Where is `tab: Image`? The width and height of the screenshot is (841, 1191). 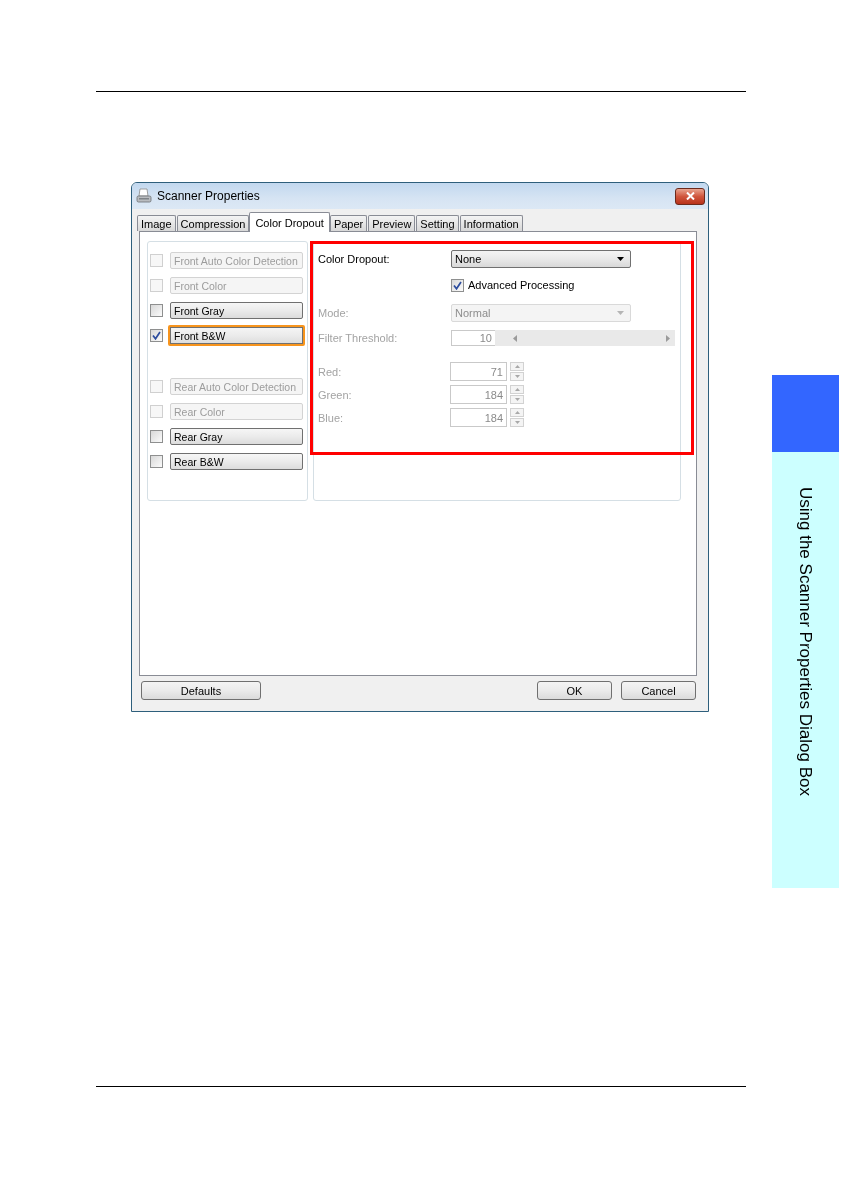
tab: Image is located at coordinates (156, 223).